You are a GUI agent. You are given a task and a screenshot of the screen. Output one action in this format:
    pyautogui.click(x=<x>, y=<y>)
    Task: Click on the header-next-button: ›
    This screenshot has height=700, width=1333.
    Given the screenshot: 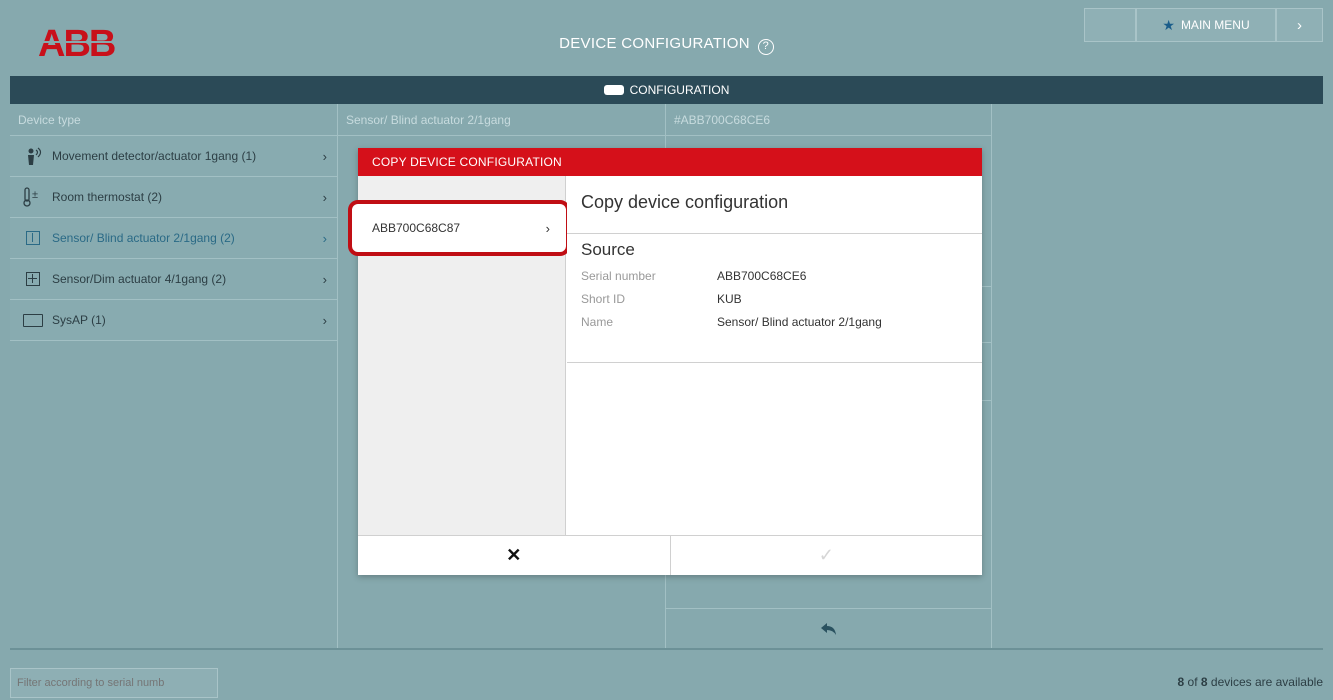 What is the action you would take?
    pyautogui.click(x=1299, y=25)
    